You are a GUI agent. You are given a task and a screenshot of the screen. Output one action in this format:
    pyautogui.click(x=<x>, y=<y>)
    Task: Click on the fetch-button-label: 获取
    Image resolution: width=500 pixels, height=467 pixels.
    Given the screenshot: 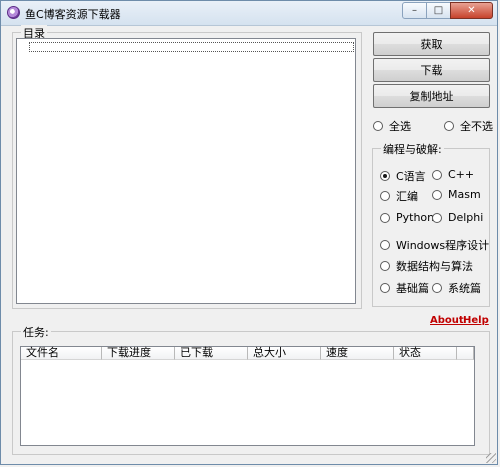 What is the action you would take?
    pyautogui.click(x=431, y=44)
    